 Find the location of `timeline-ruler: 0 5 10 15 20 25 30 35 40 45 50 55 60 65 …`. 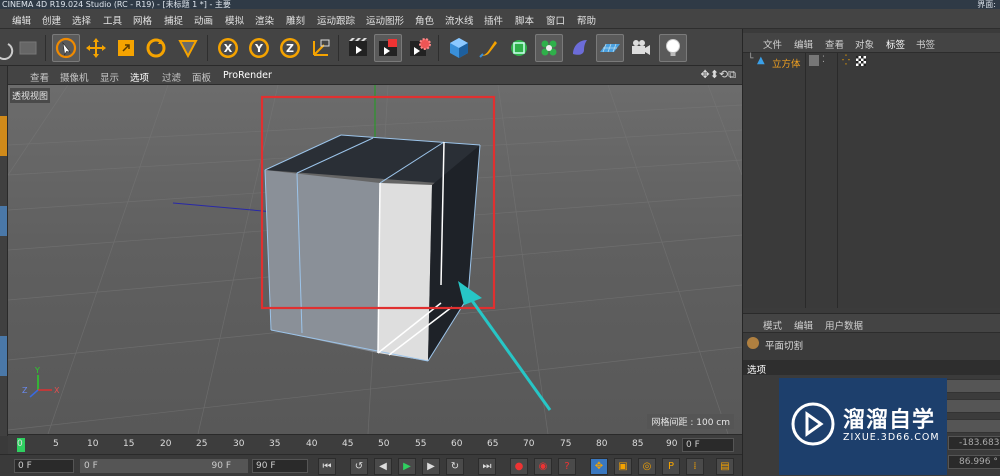

timeline-ruler: 0 5 10 15 20 25 30 35 40 45 50 55 60 65 … is located at coordinates (375, 444).